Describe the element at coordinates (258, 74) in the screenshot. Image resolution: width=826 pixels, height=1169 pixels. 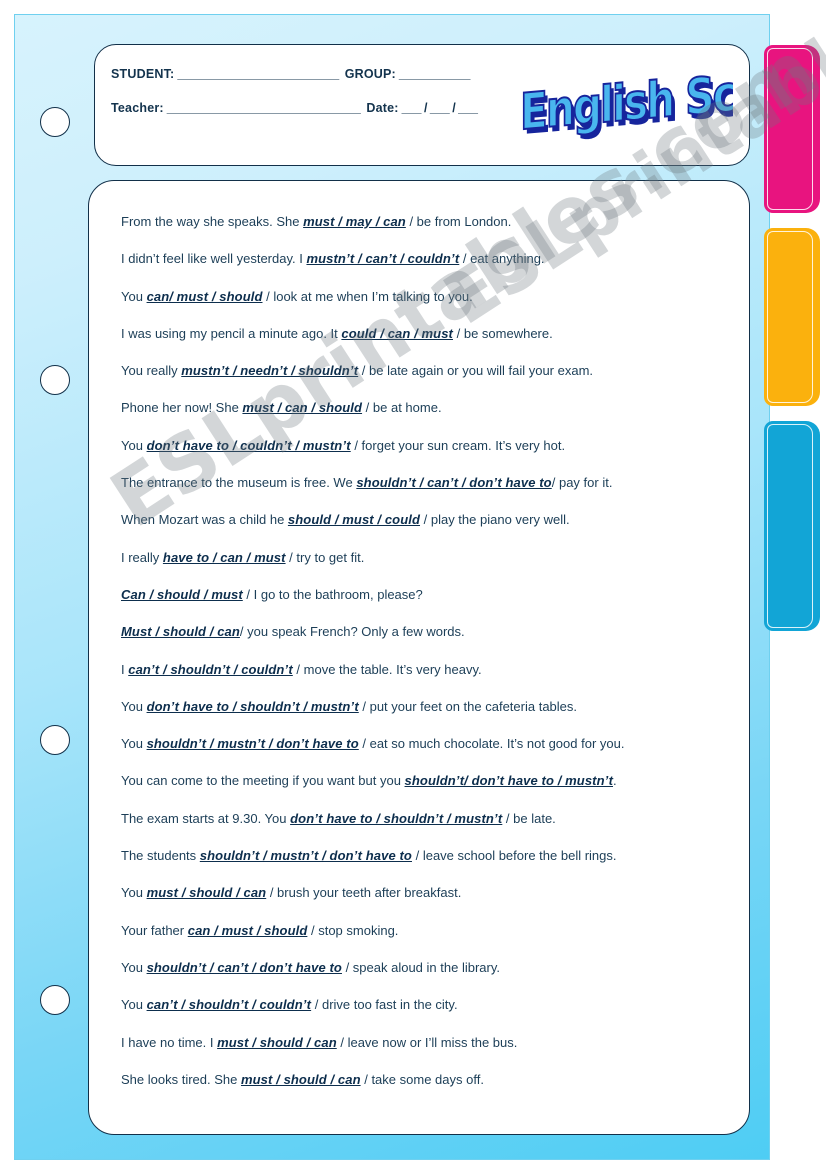
I see `student-blank-line: _________________________` at that location.